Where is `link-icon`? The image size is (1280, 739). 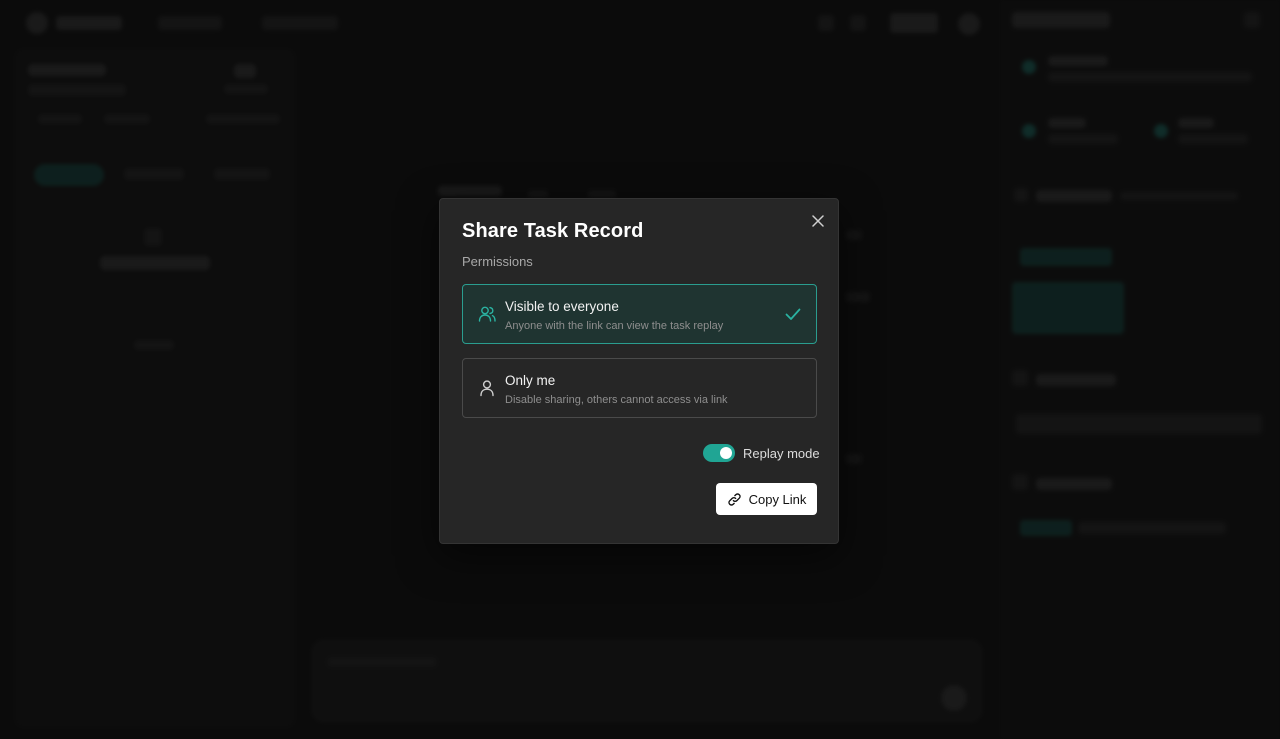
link-icon is located at coordinates (734, 499).